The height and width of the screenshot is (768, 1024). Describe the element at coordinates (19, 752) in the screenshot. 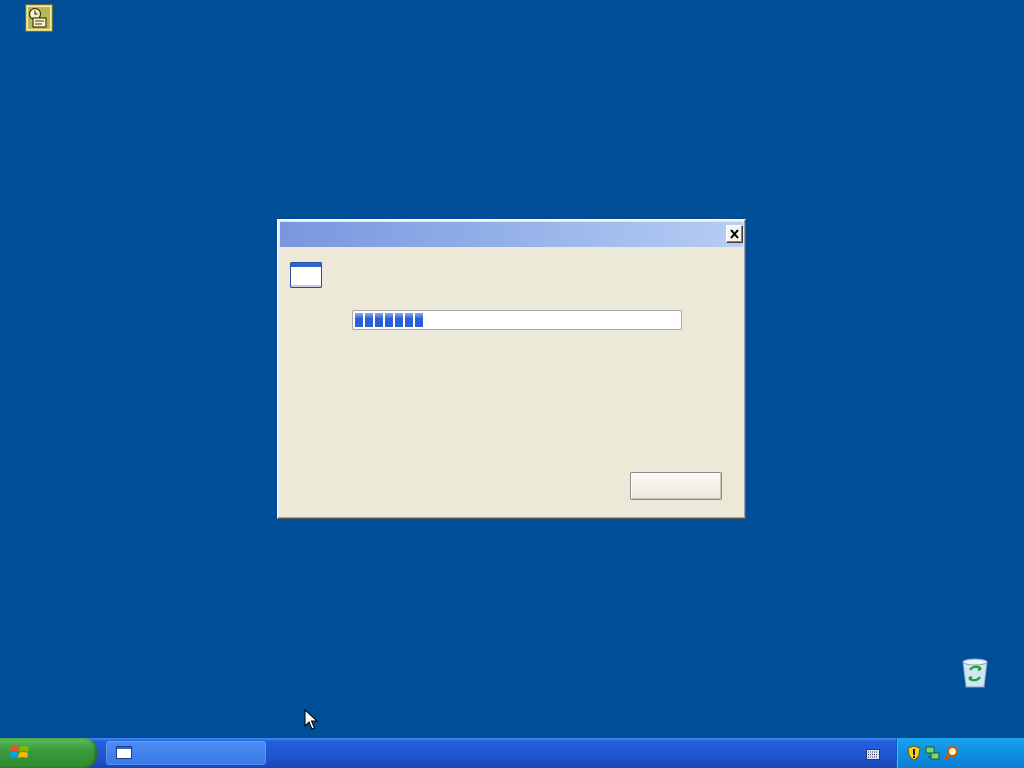

I see `windows-logo-icon` at that location.